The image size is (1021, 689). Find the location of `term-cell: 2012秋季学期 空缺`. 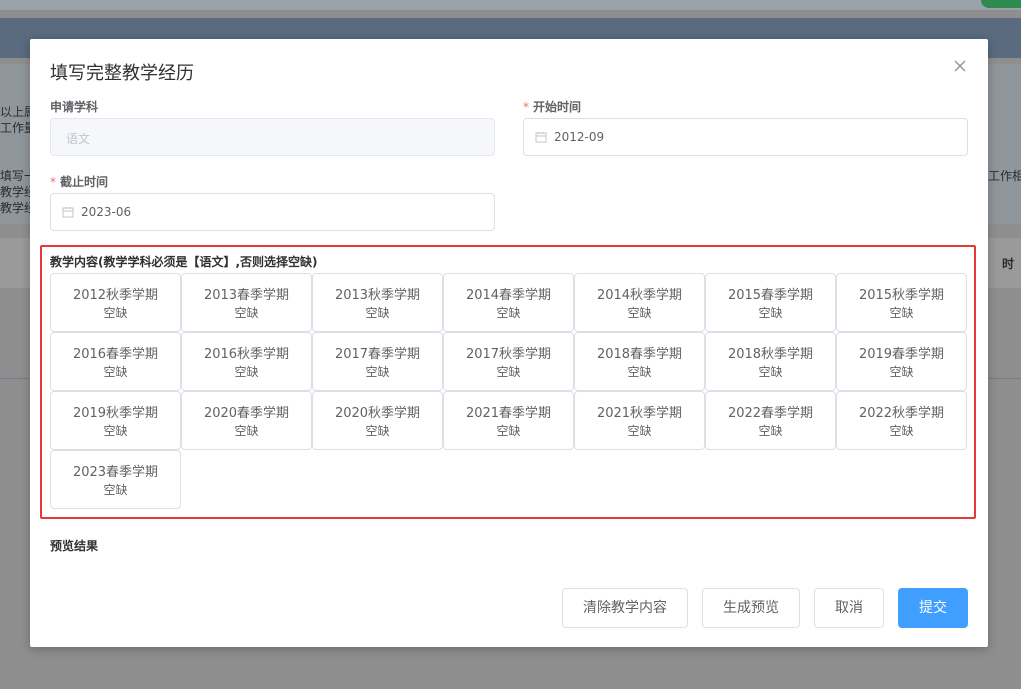

term-cell: 2012秋季学期 空缺 is located at coordinates (115, 302).